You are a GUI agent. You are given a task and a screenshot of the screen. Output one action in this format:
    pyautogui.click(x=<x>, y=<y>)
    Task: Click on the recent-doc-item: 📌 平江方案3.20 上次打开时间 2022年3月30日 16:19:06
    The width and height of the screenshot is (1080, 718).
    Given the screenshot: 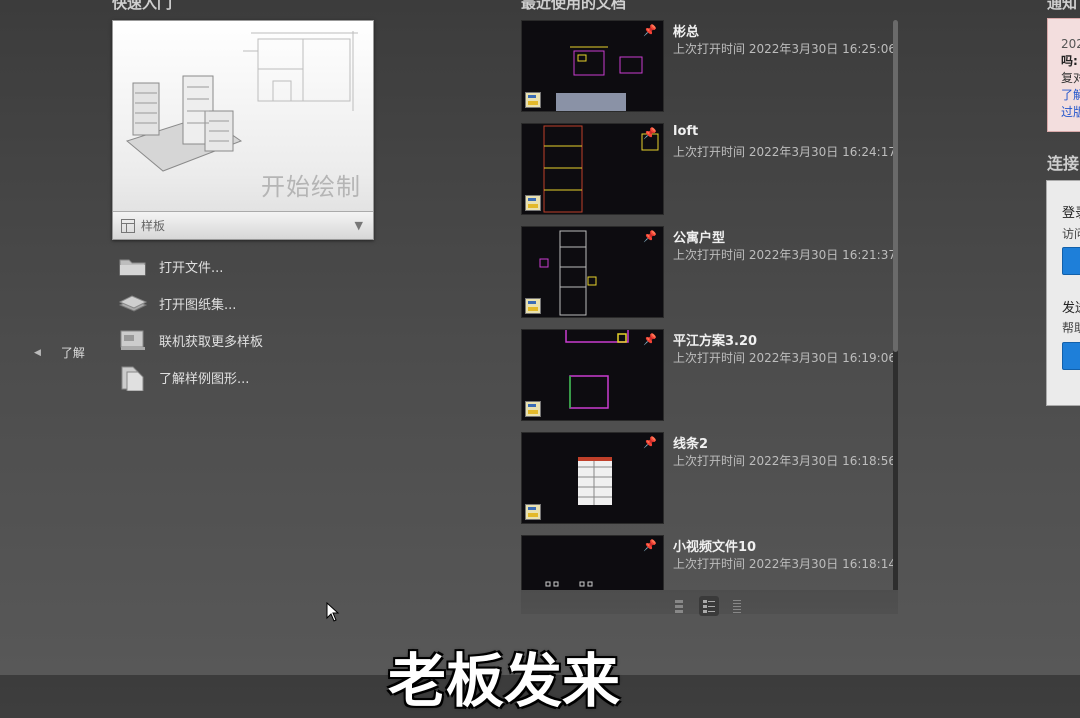 What is the action you would take?
    pyautogui.click(x=708, y=375)
    